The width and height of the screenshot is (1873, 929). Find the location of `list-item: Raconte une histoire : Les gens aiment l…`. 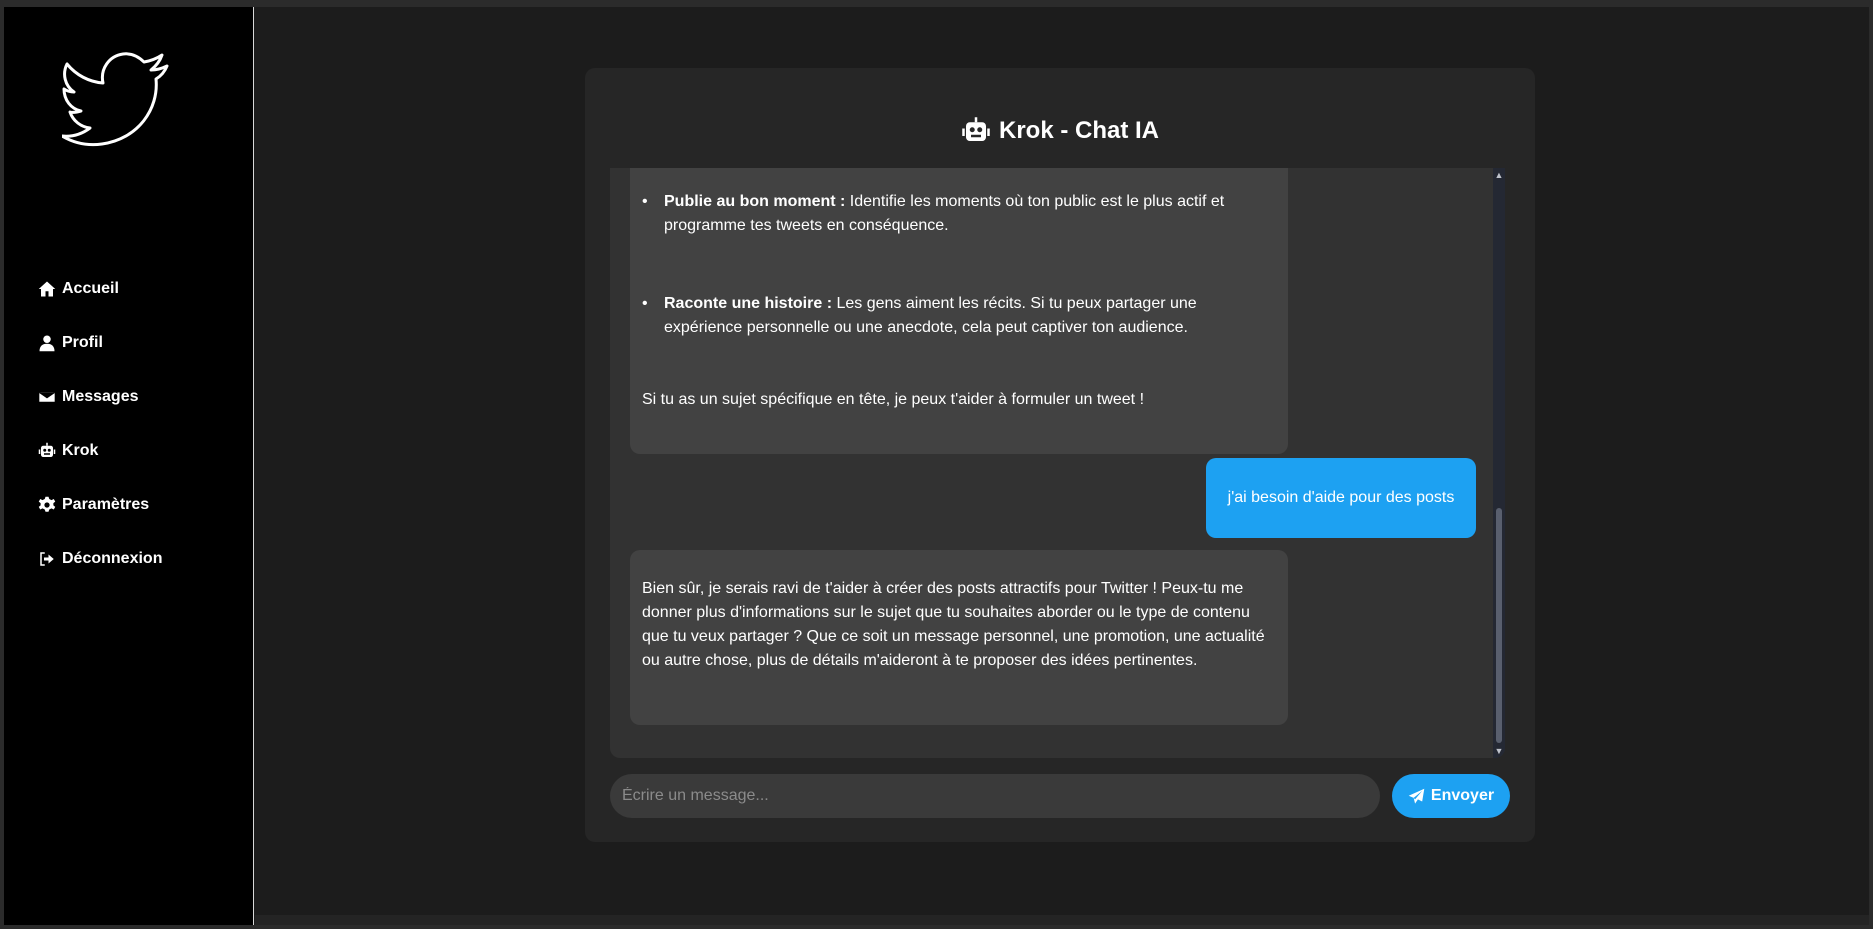

list-item: Raconte une histoire : Les gens aiment l… is located at coordinates (959, 316).